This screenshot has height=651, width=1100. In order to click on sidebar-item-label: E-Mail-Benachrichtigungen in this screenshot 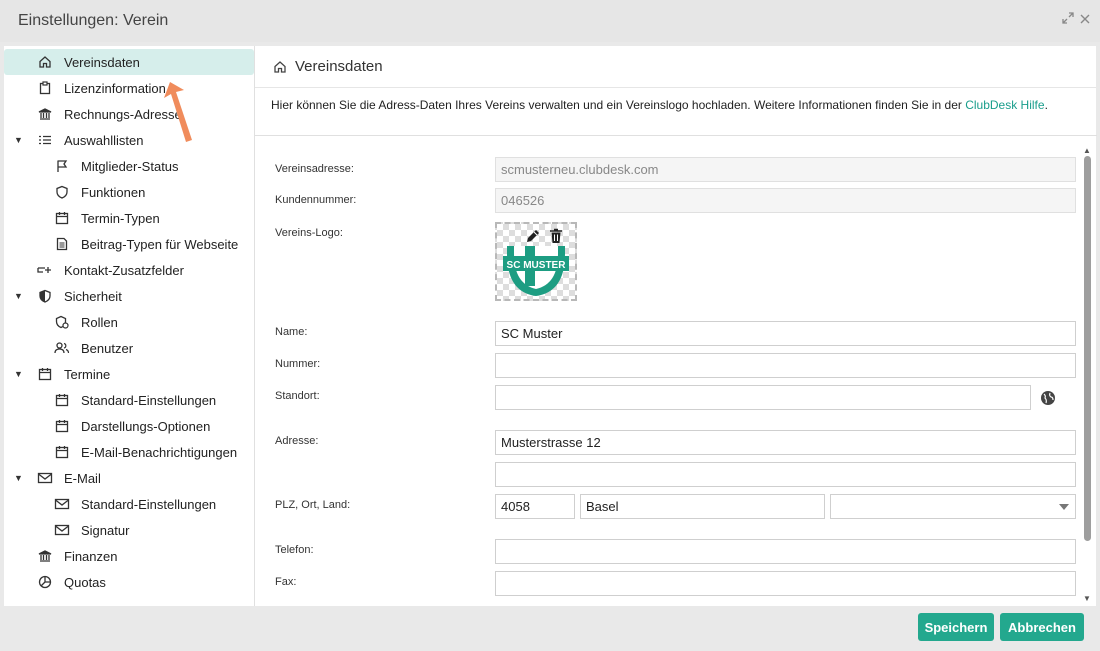, I will do `click(159, 452)`.